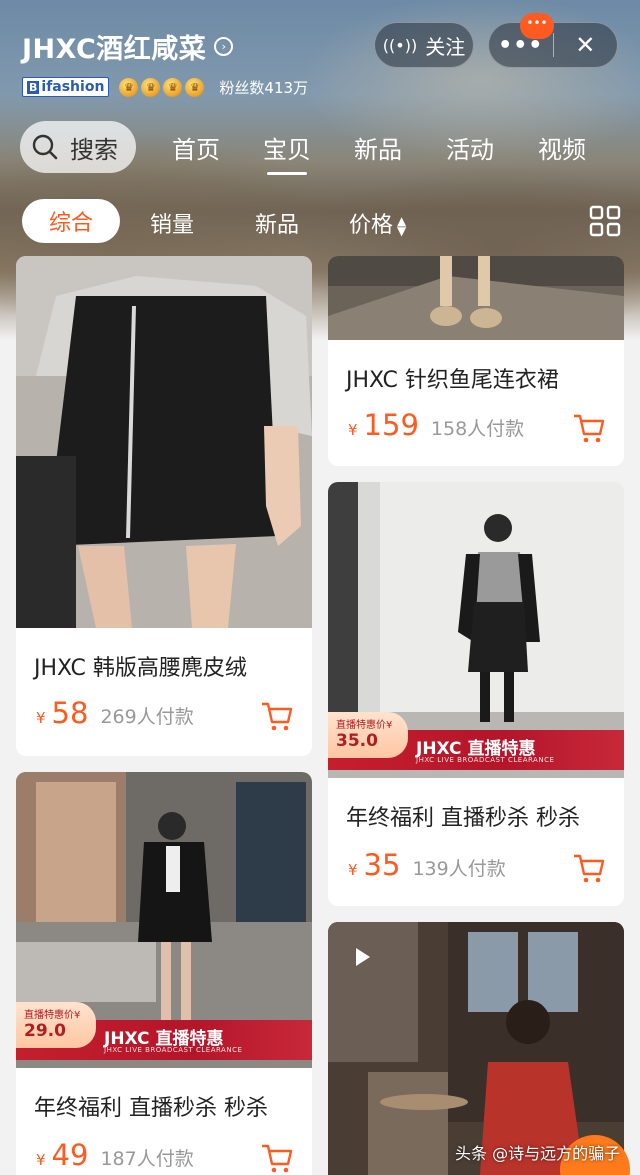 The image size is (640, 1175). Describe the element at coordinates (371, 225) in the screenshot. I see `sort-price-label: 价格` at that location.